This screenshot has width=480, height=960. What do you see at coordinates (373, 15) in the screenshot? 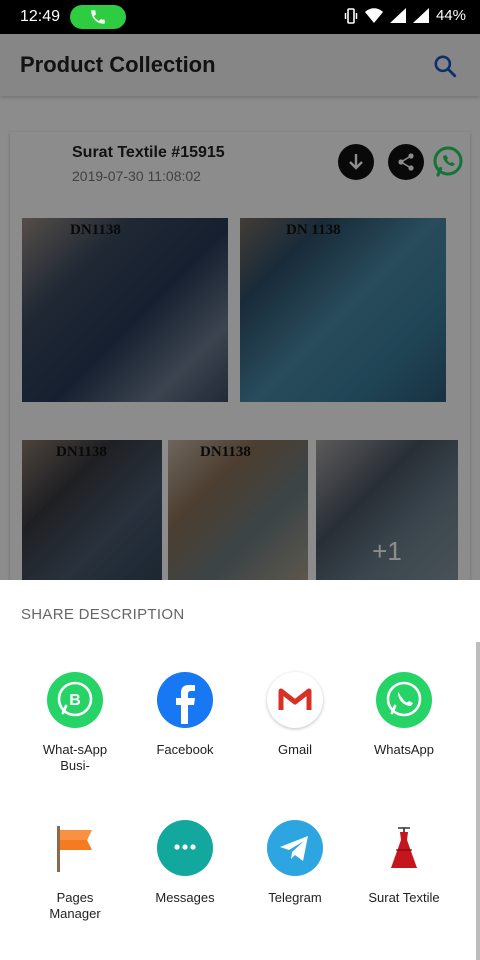
I see `wifi-icon` at bounding box center [373, 15].